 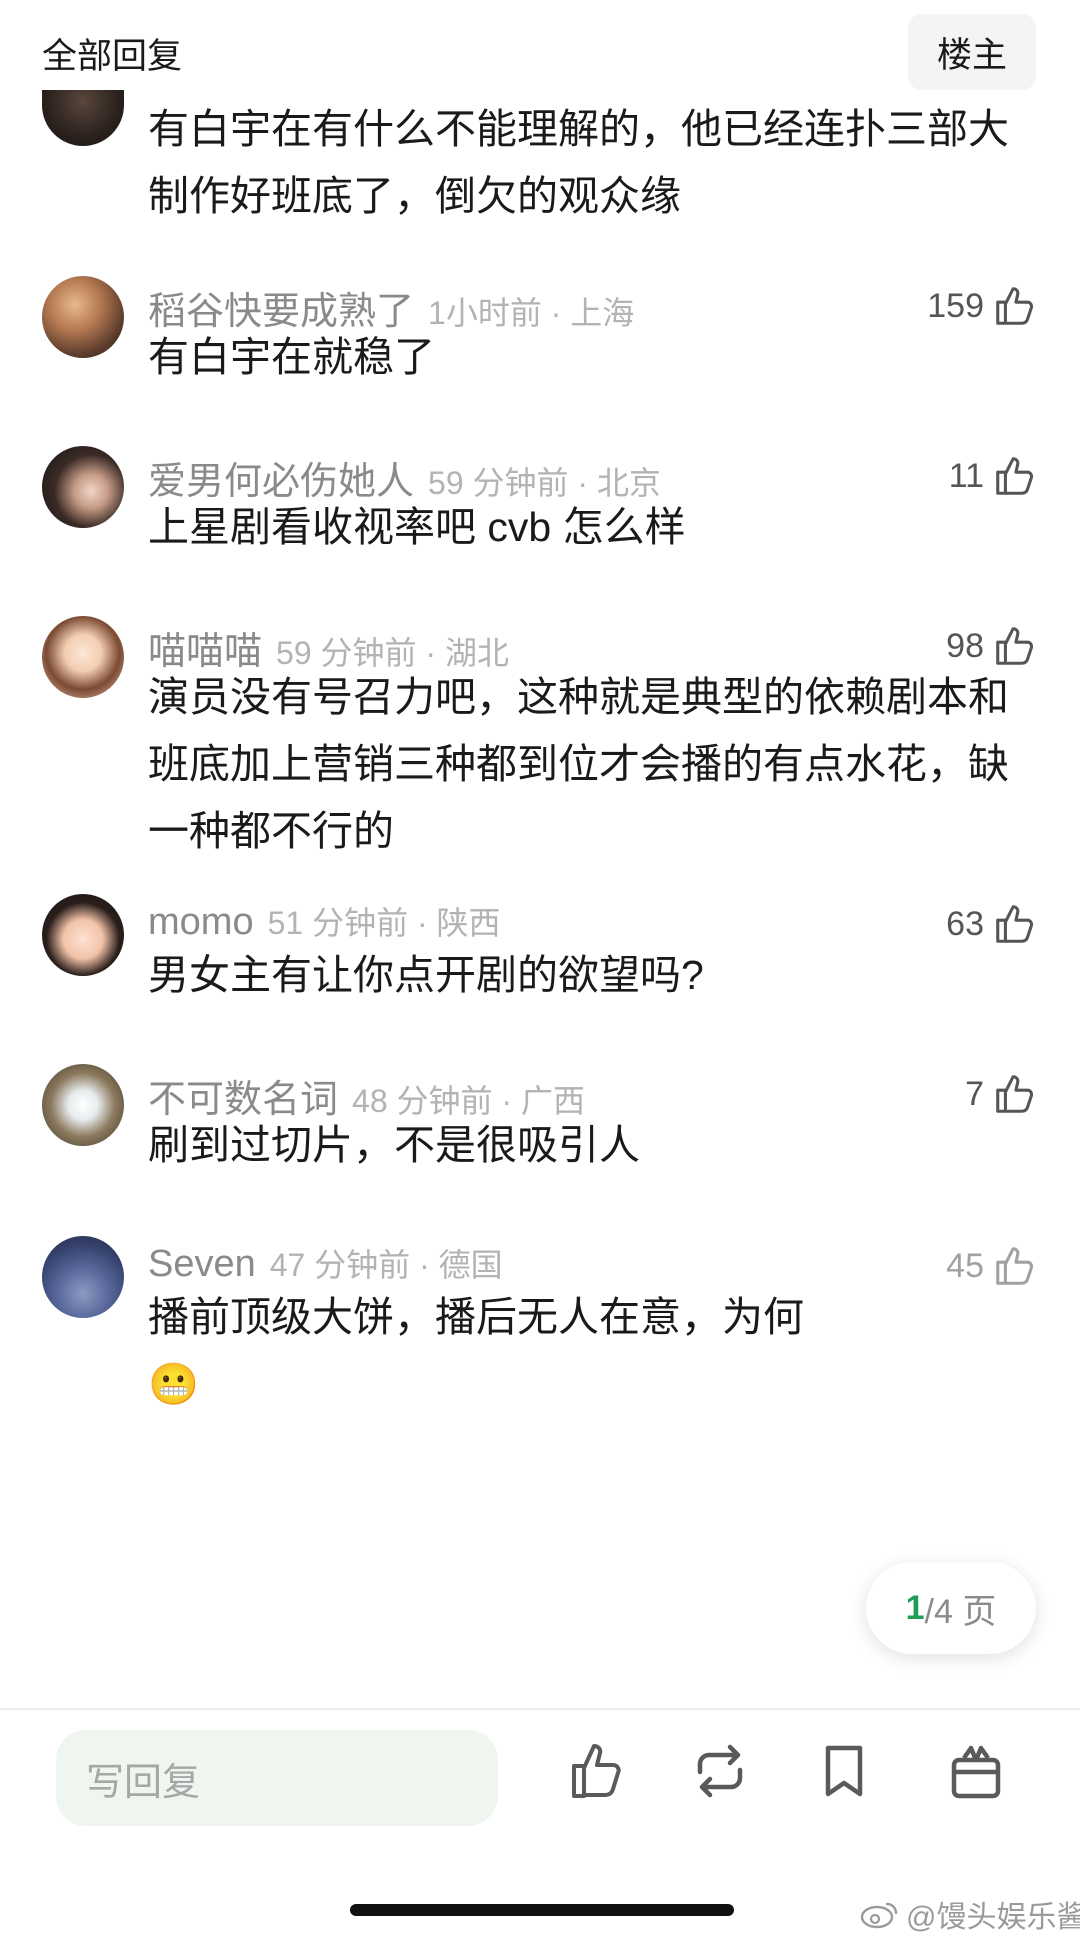 What do you see at coordinates (540, 54) in the screenshot?
I see `header: 全部回复 楼主` at bounding box center [540, 54].